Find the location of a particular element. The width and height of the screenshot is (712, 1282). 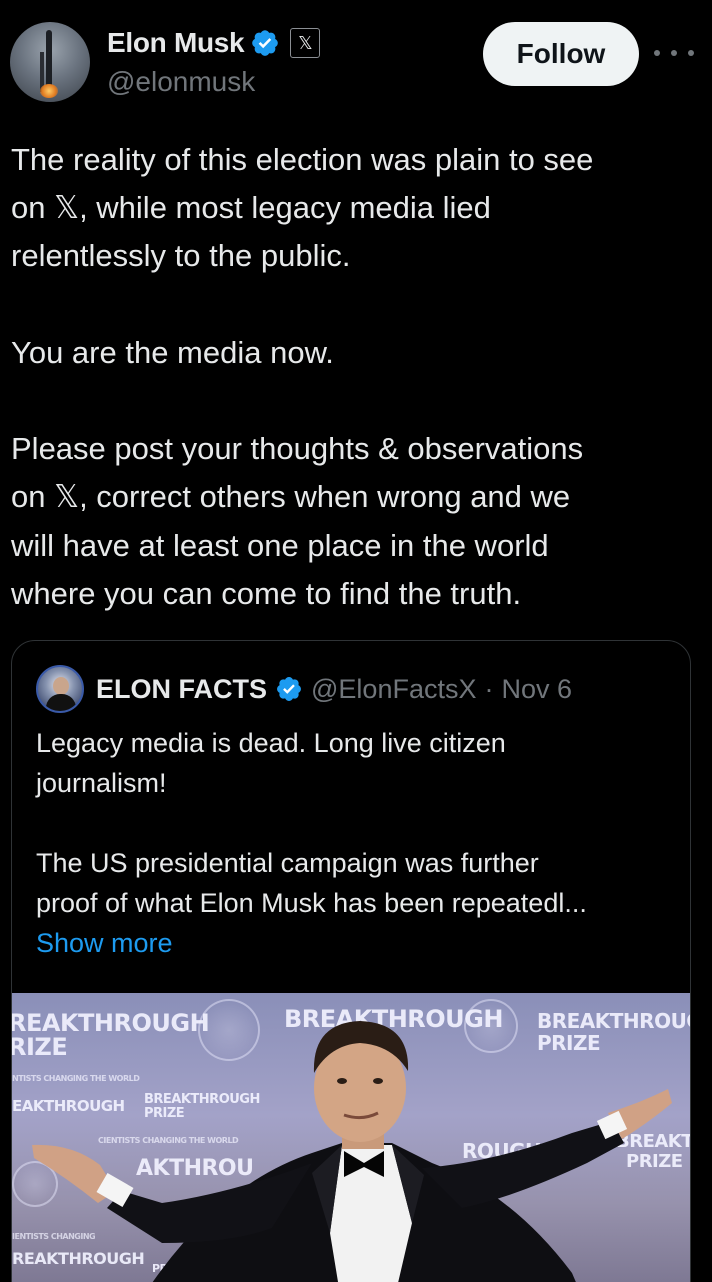

quoted-author-handle: @ElonFactsX is located at coordinates (393, 689).